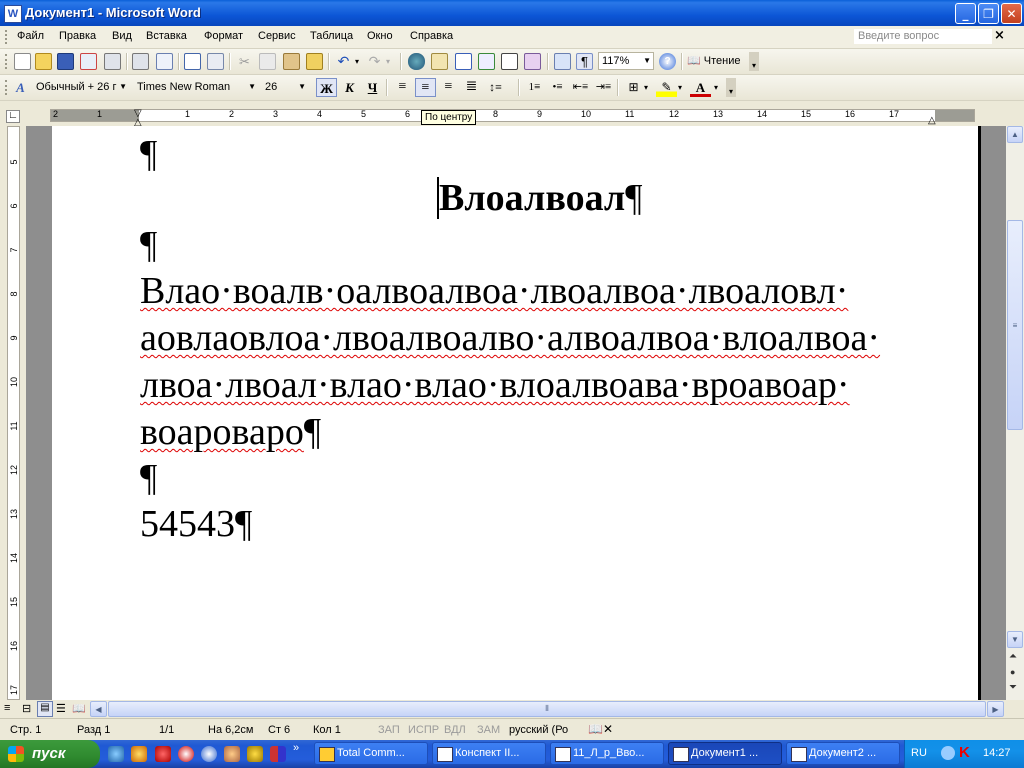  Describe the element at coordinates (488, 730) in the screenshot. I see `status-overtype: ЗАМ` at that location.